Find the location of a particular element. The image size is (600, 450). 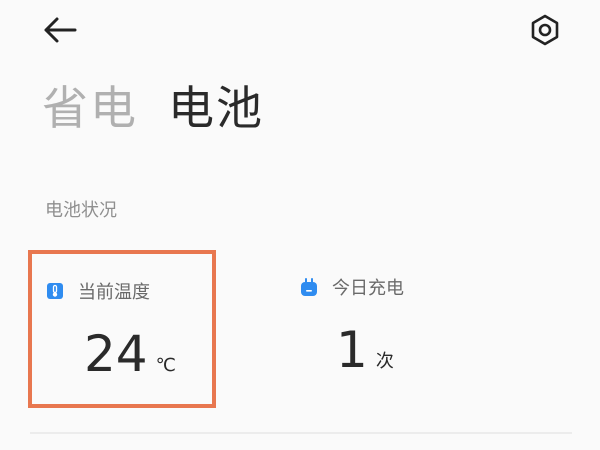

tab-power-saving: 省电 is located at coordinates (90, 108).